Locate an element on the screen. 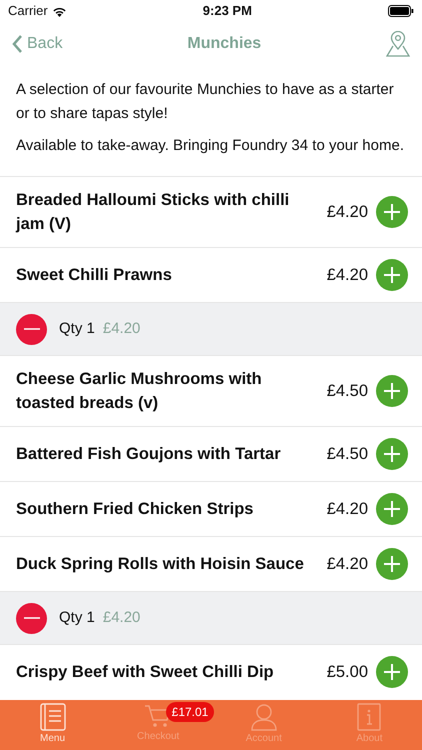 The image size is (422, 750). status-time: 9:23 PM is located at coordinates (227, 11).